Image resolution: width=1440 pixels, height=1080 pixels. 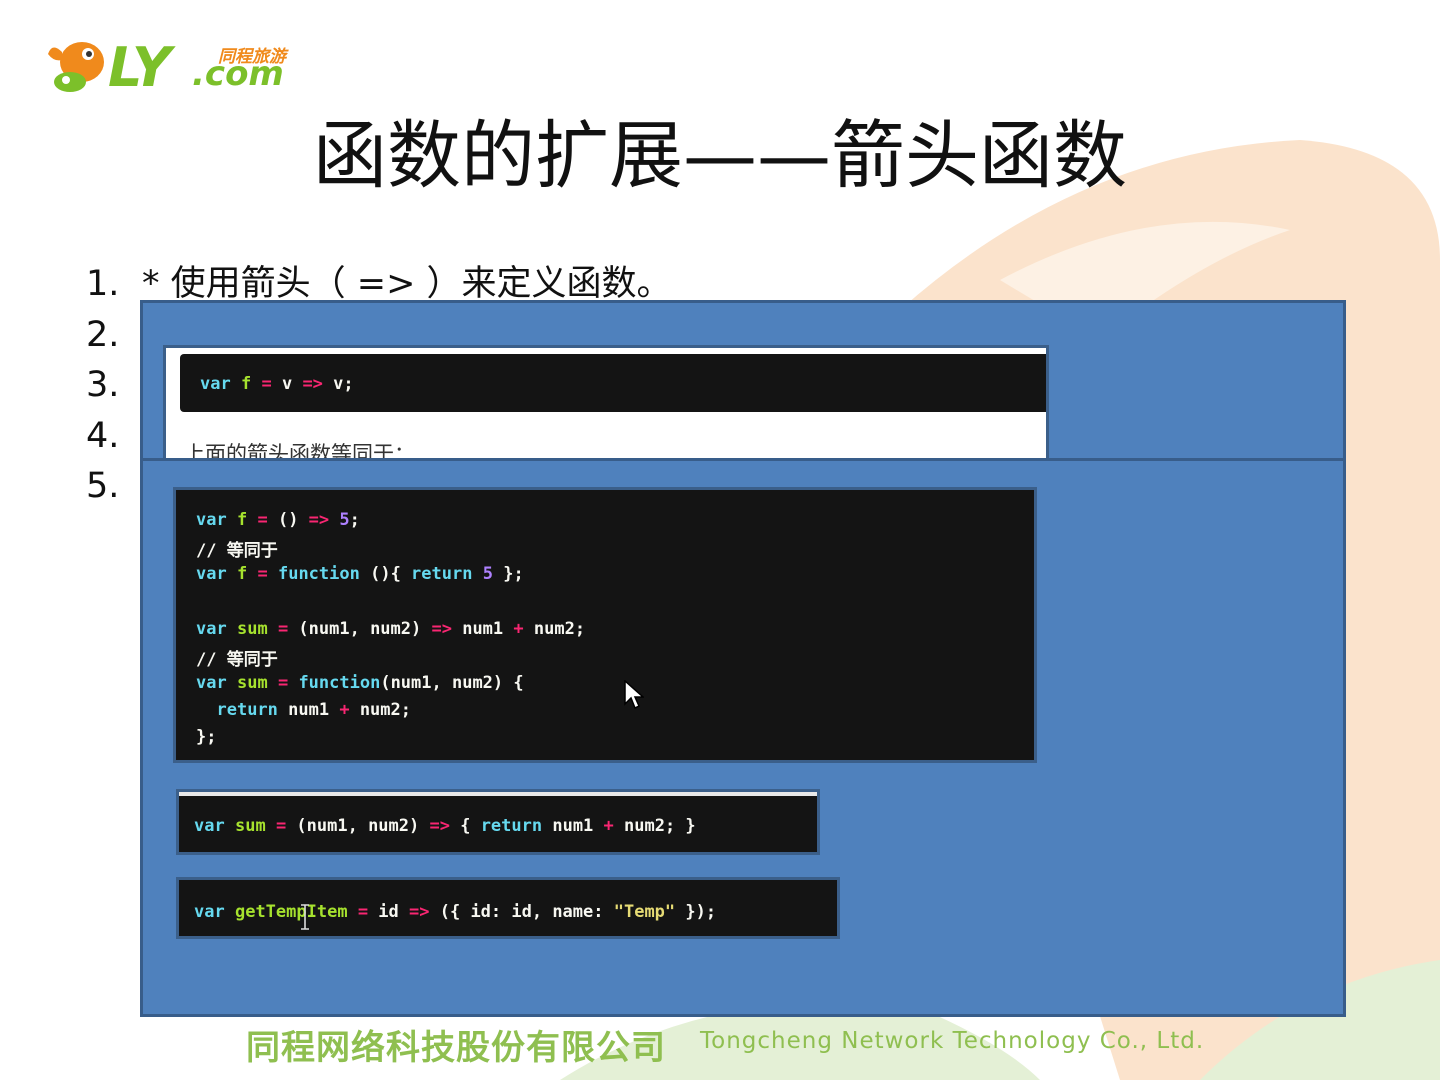 I want to click on slide-title: 函数的扩展——箭头函数, so click(x=720, y=156).